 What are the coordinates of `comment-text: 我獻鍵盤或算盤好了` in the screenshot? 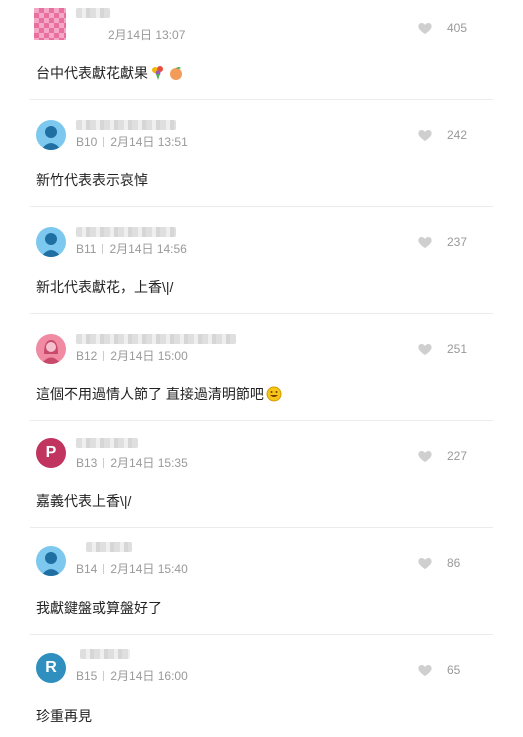 It's located at (99, 608).